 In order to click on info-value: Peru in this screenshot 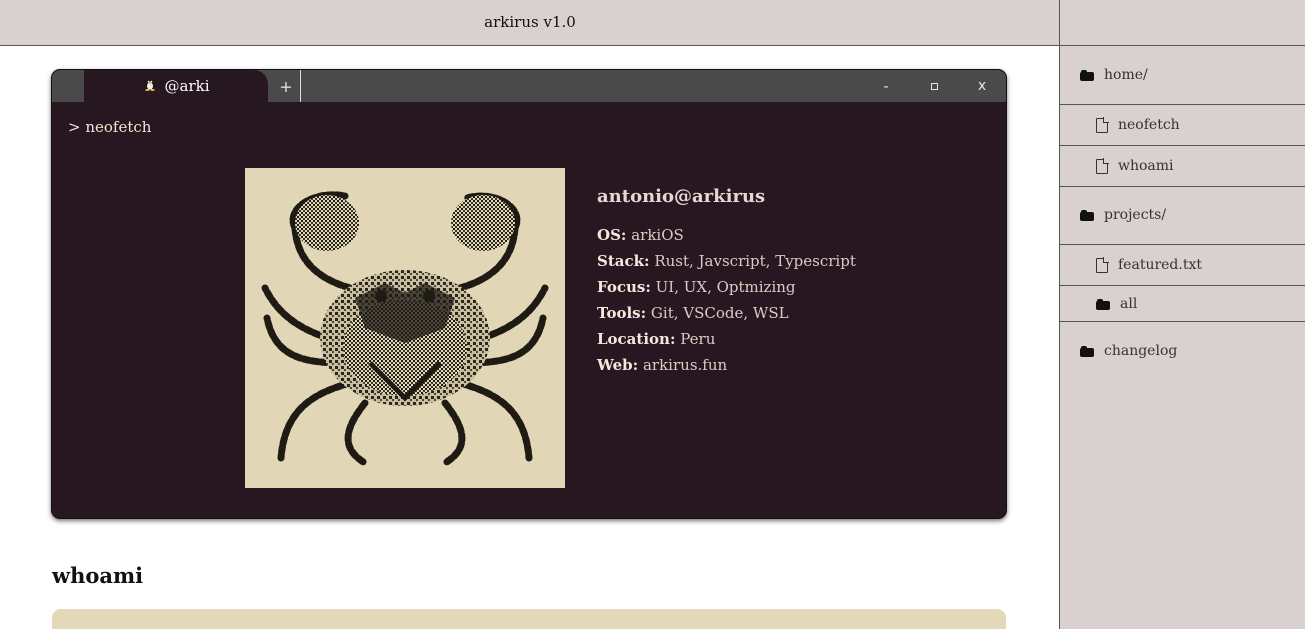, I will do `click(698, 339)`.